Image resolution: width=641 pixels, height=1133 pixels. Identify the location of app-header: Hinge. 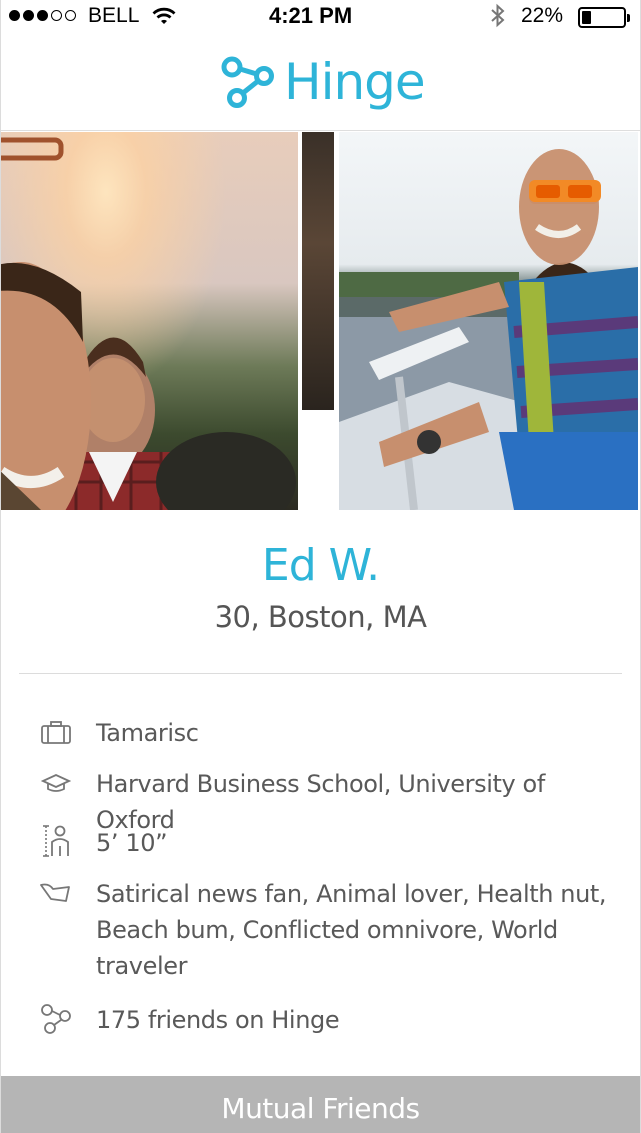
(320, 82).